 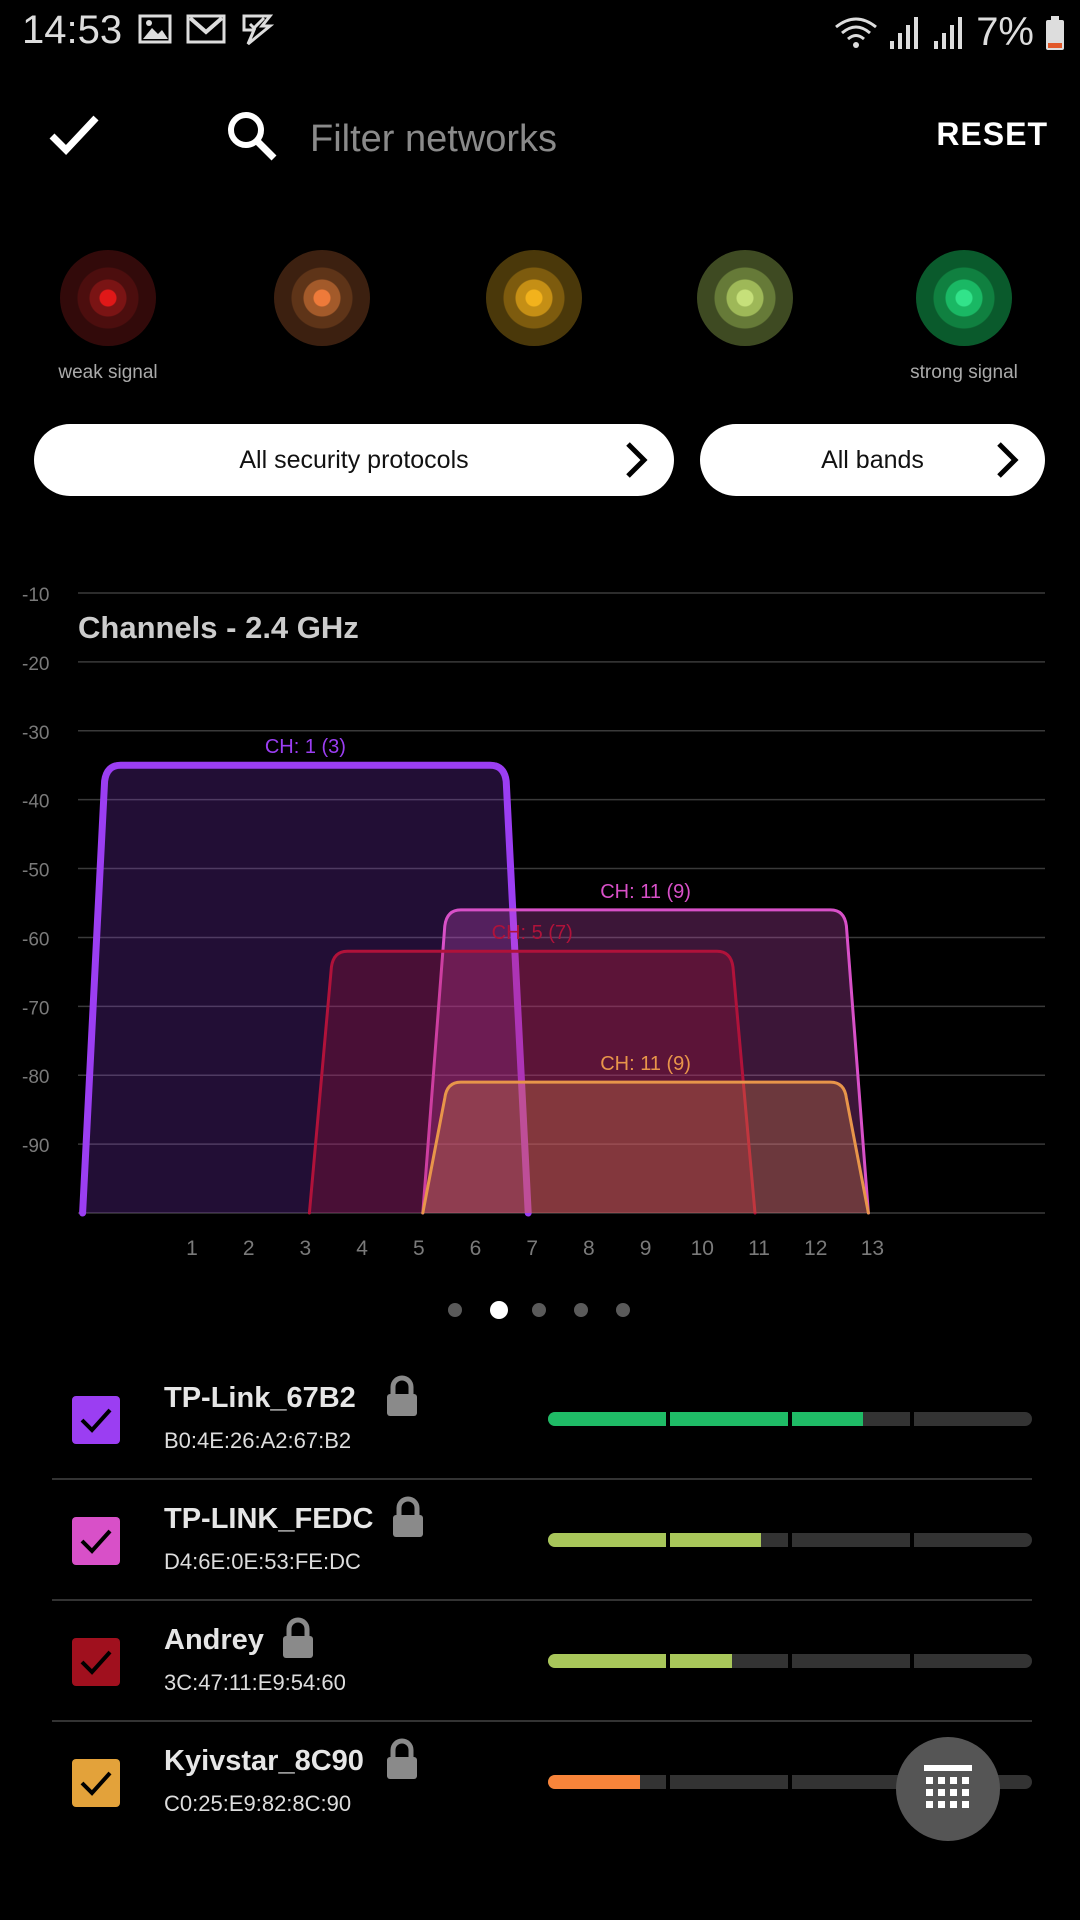 What do you see at coordinates (992, 134) in the screenshot?
I see `reset-button: RESET` at bounding box center [992, 134].